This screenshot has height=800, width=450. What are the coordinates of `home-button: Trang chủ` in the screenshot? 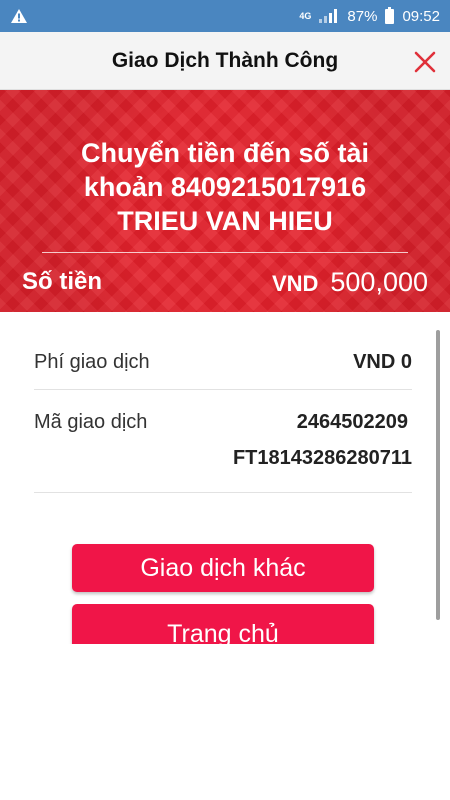 It's located at (223, 624).